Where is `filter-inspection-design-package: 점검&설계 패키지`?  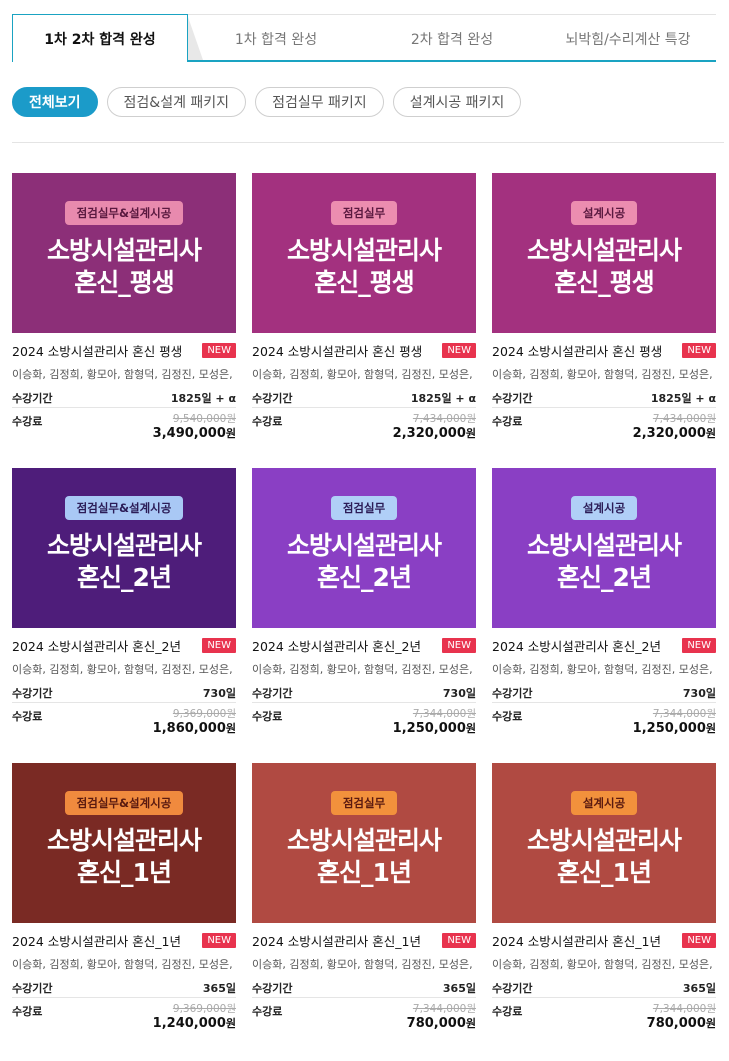 filter-inspection-design-package: 점검&설계 패키지 is located at coordinates (176, 102).